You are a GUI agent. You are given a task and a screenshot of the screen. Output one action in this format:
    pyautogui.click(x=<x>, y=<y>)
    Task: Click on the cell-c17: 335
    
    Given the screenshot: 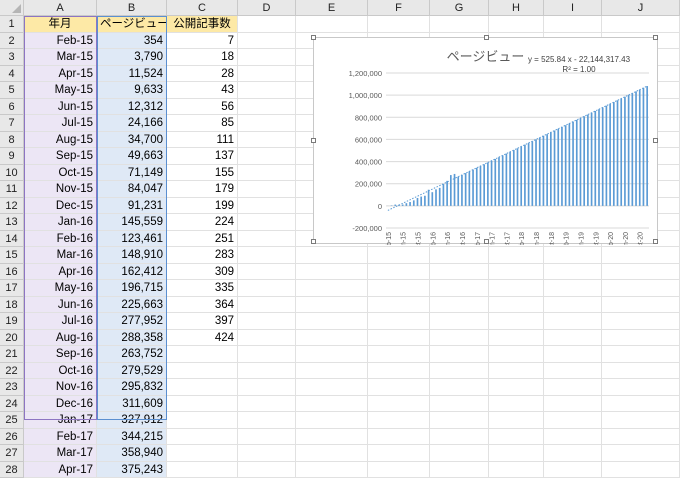 What is the action you would take?
    pyautogui.click(x=202, y=288)
    